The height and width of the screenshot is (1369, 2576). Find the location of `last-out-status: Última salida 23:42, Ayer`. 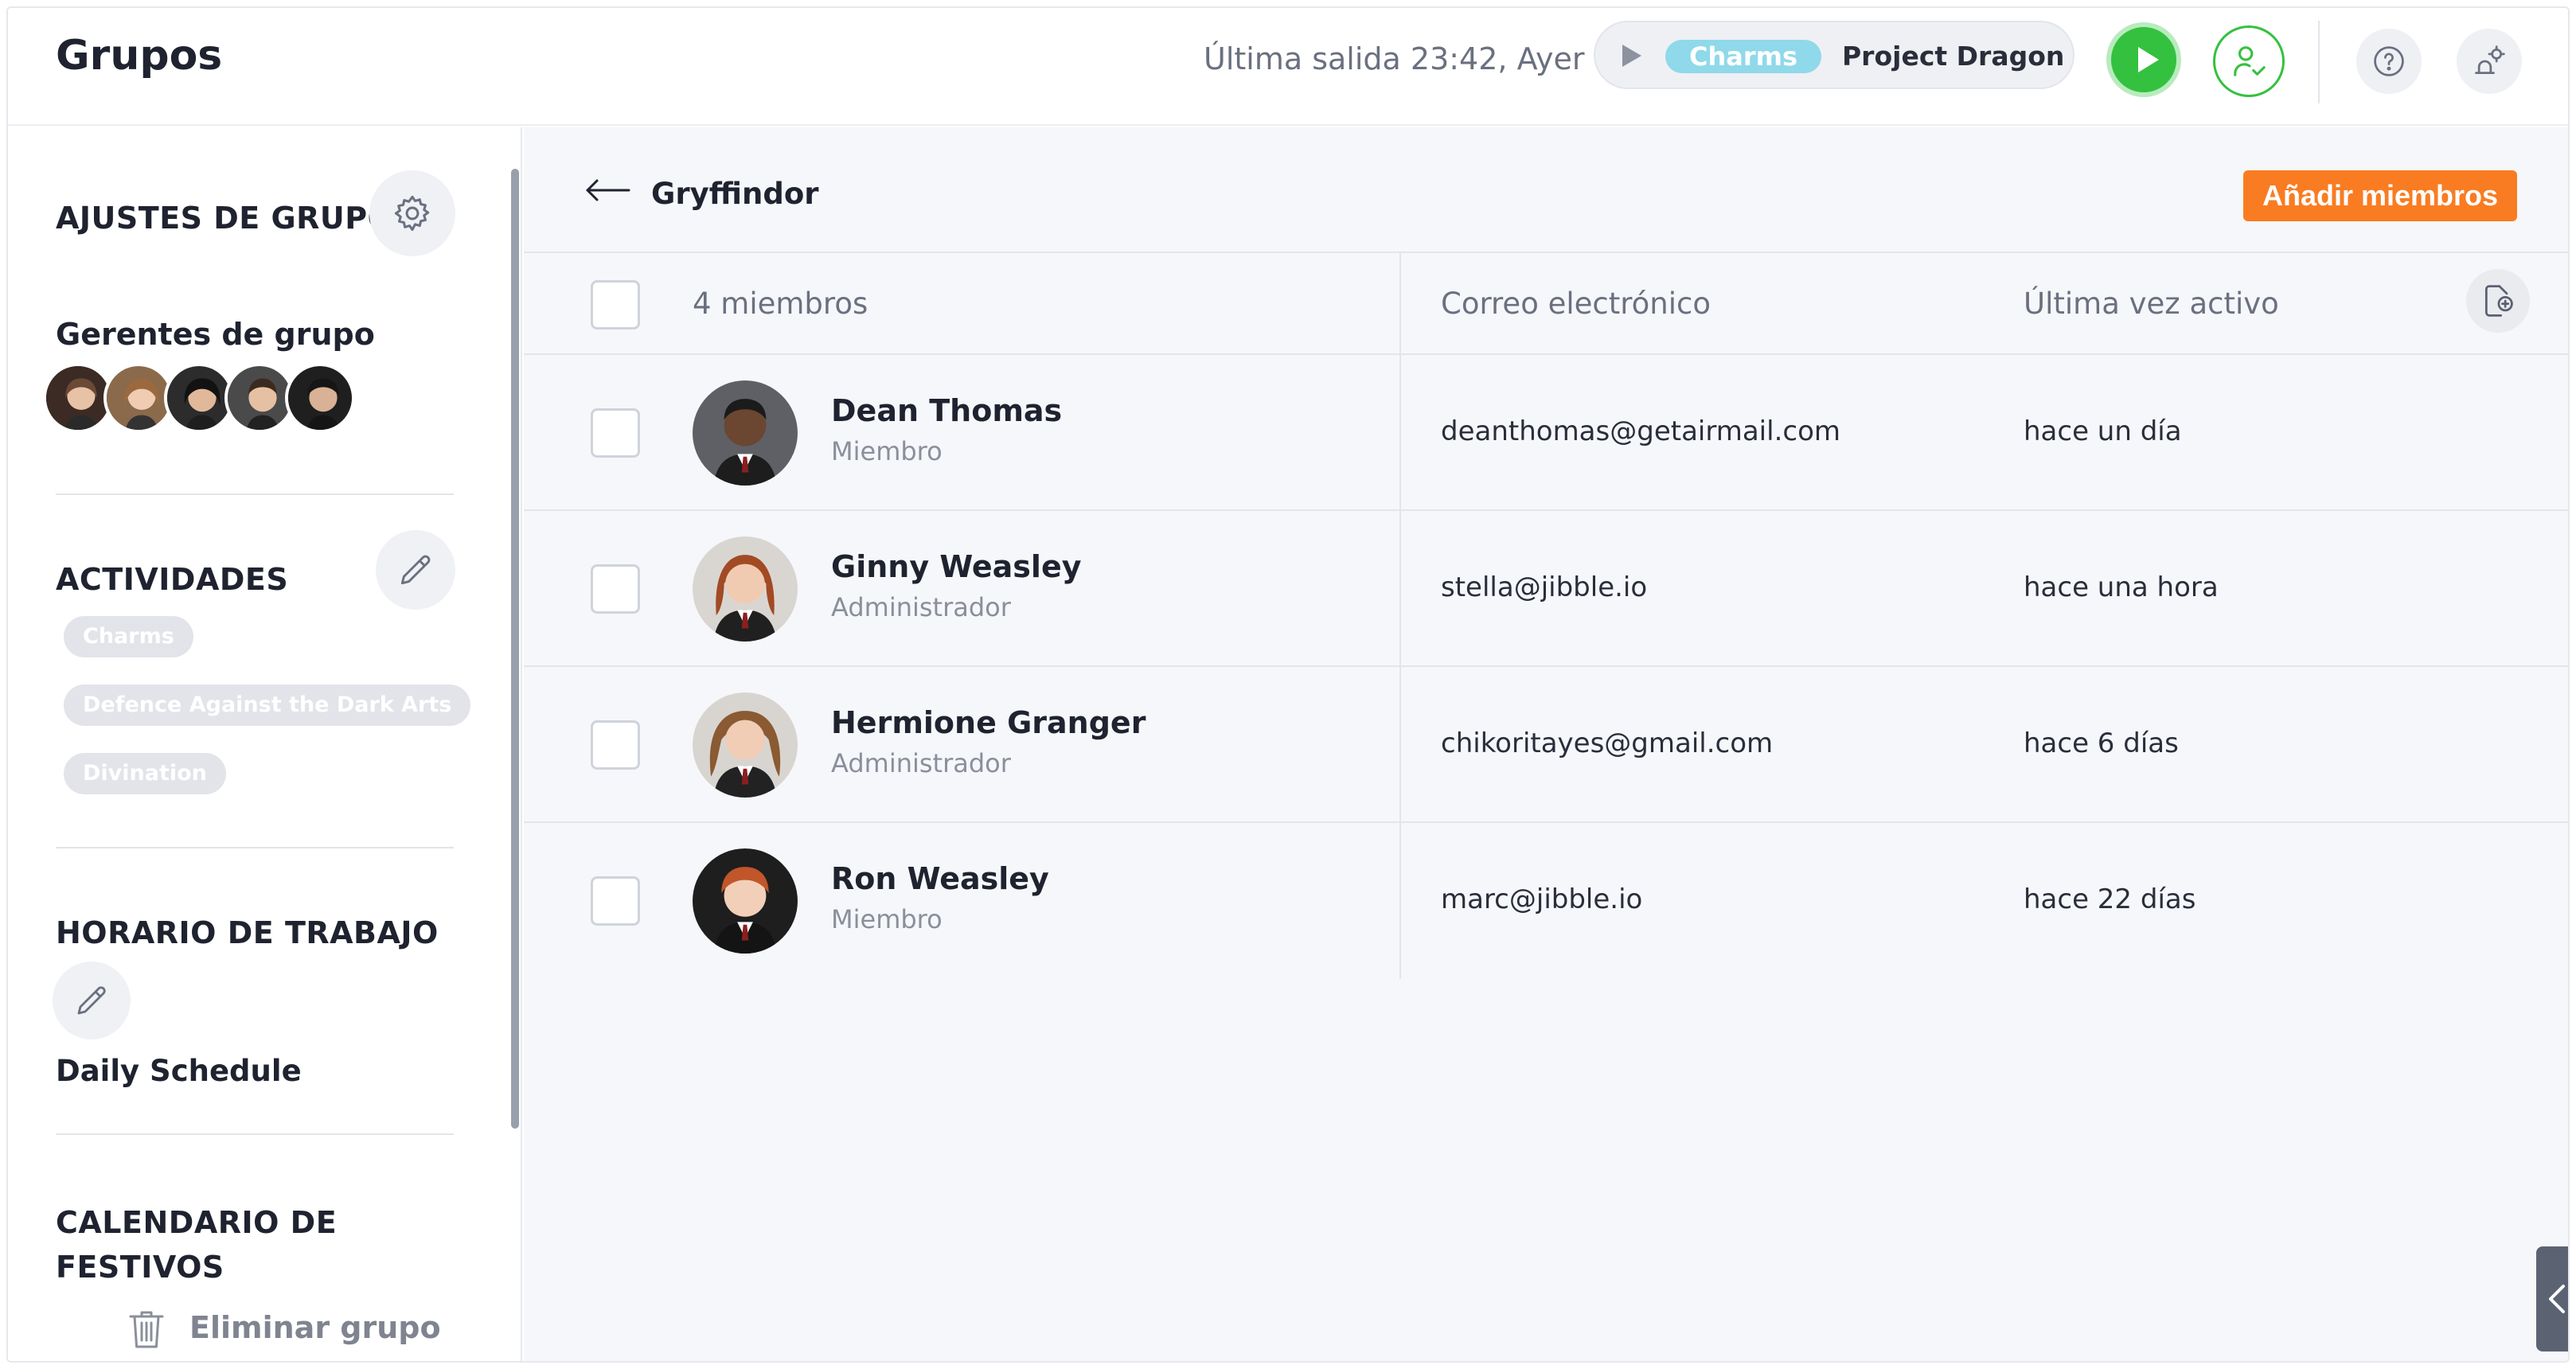

last-out-status: Última salida 23:42, Ayer is located at coordinates (1394, 58).